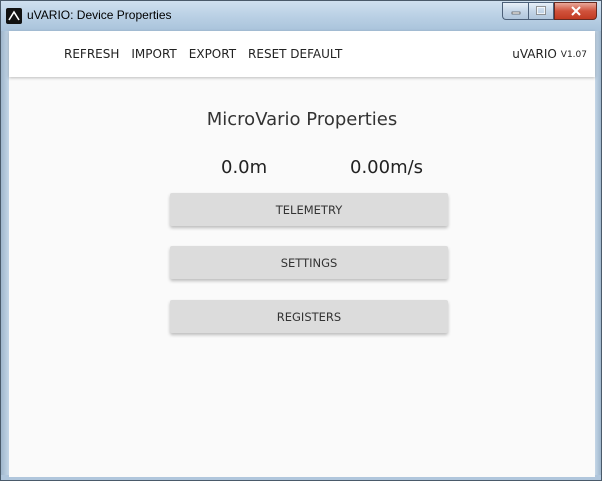 This screenshot has height=481, width=602. I want to click on maximize-button, so click(541, 11).